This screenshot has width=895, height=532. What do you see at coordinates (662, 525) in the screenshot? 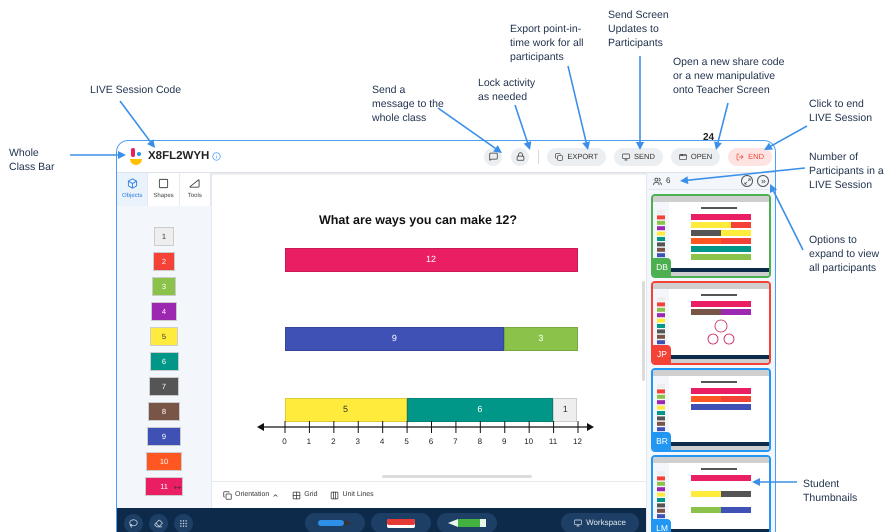
I see `student-initials: LM` at bounding box center [662, 525].